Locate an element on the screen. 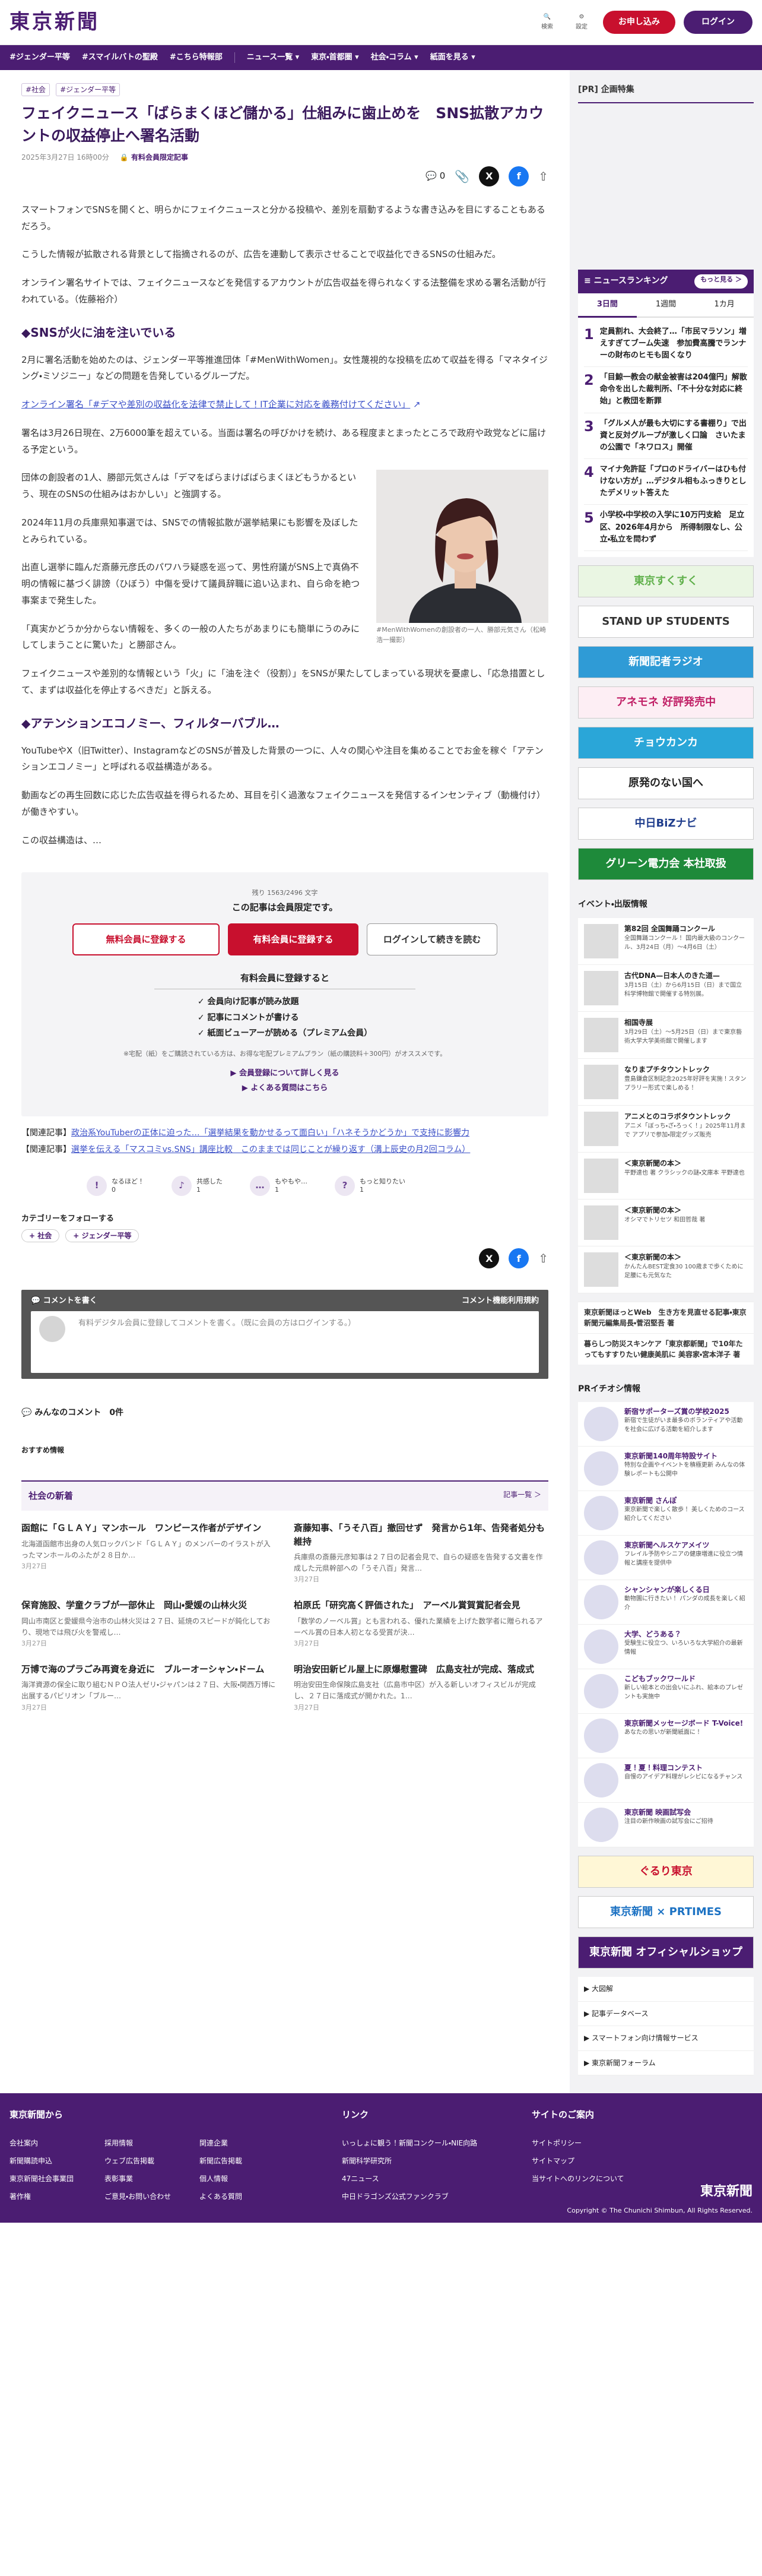  side-banner: 中日BiZナビ is located at coordinates (666, 823).